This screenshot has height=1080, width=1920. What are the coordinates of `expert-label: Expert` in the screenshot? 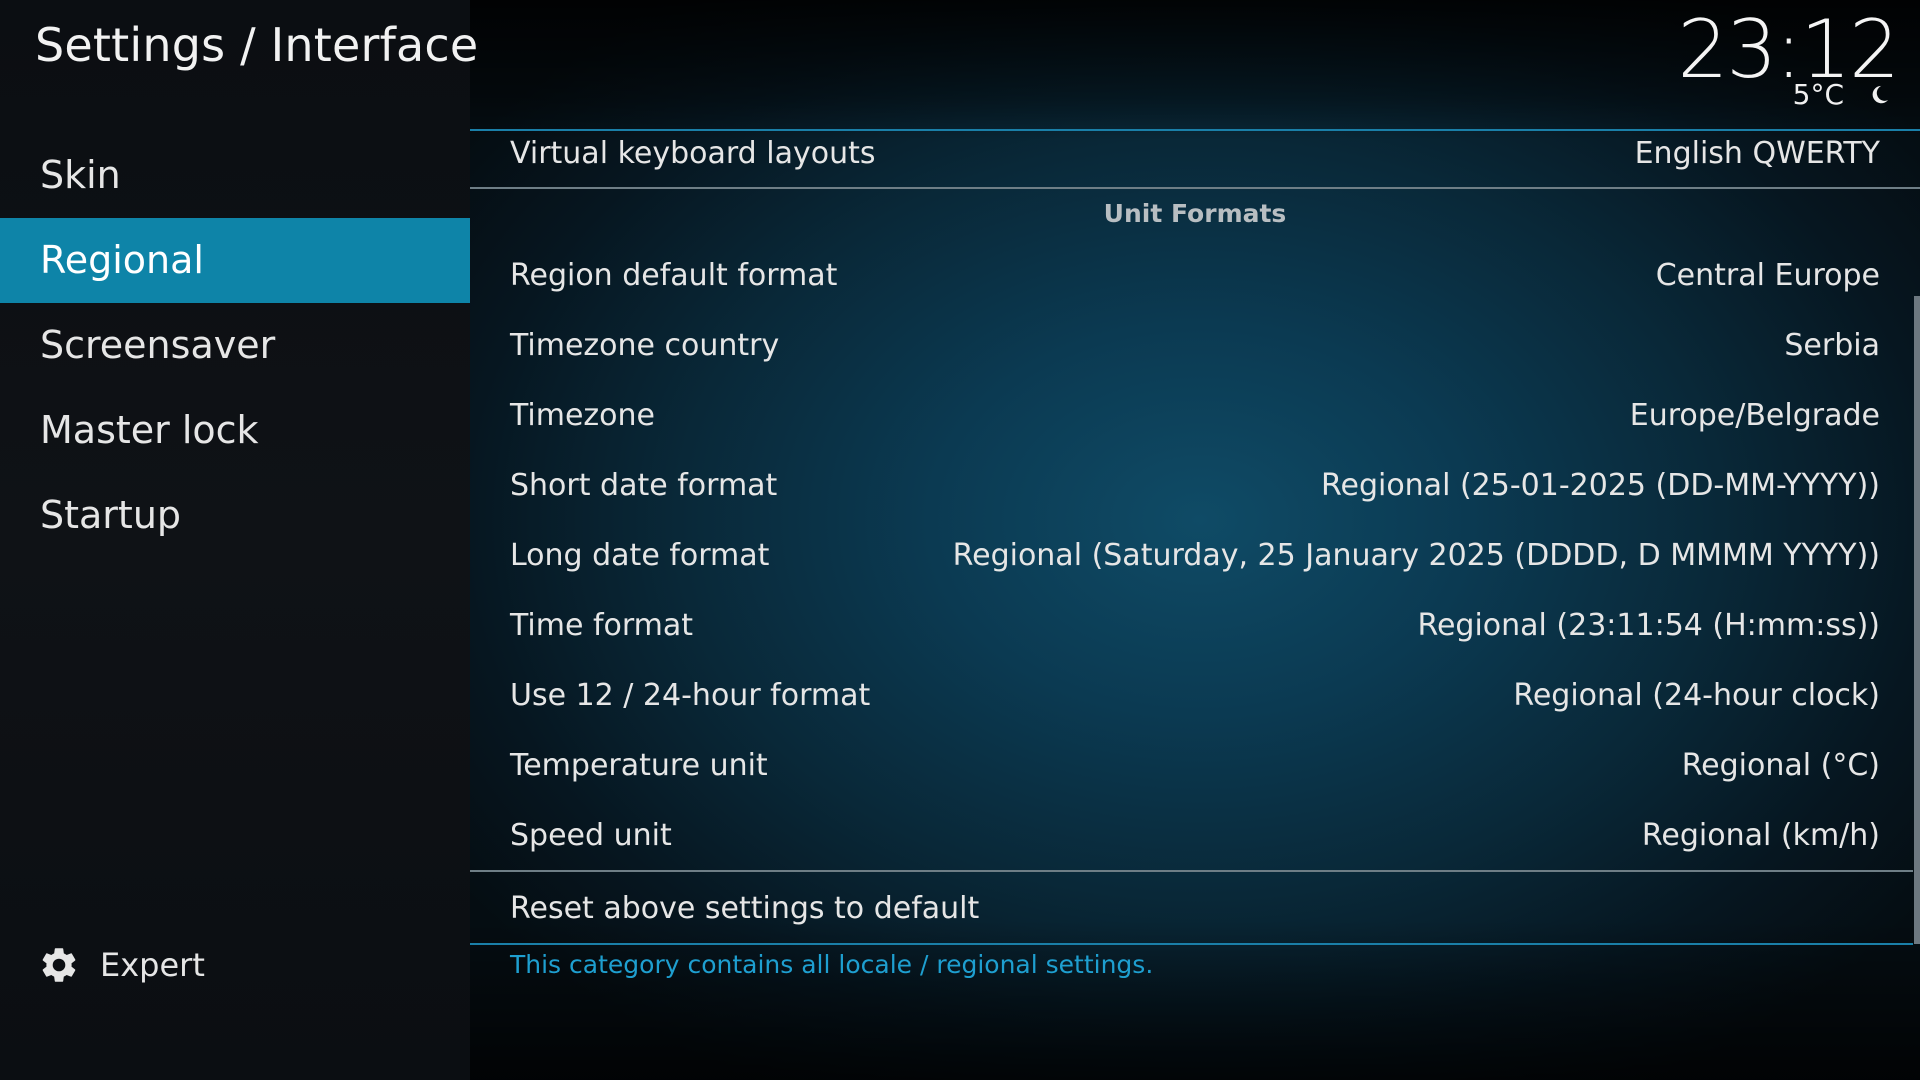 It's located at (152, 965).